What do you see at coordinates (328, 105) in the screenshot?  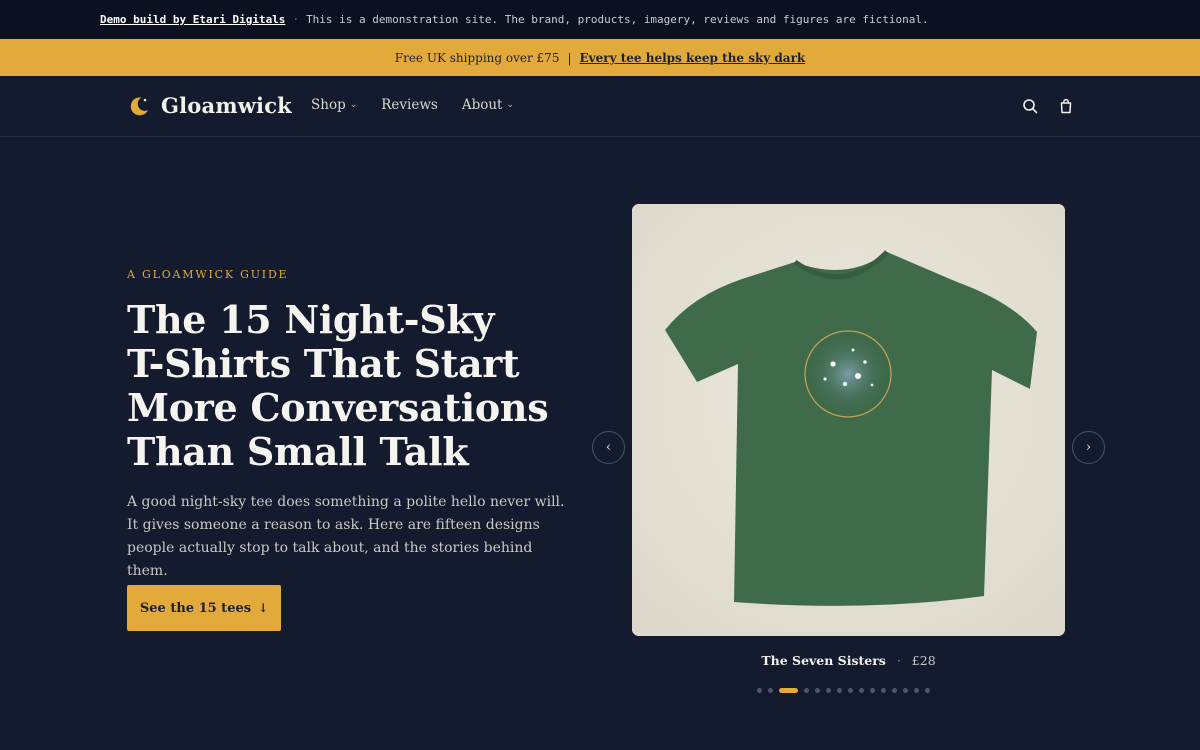 I see `nav-item-label: Shop` at bounding box center [328, 105].